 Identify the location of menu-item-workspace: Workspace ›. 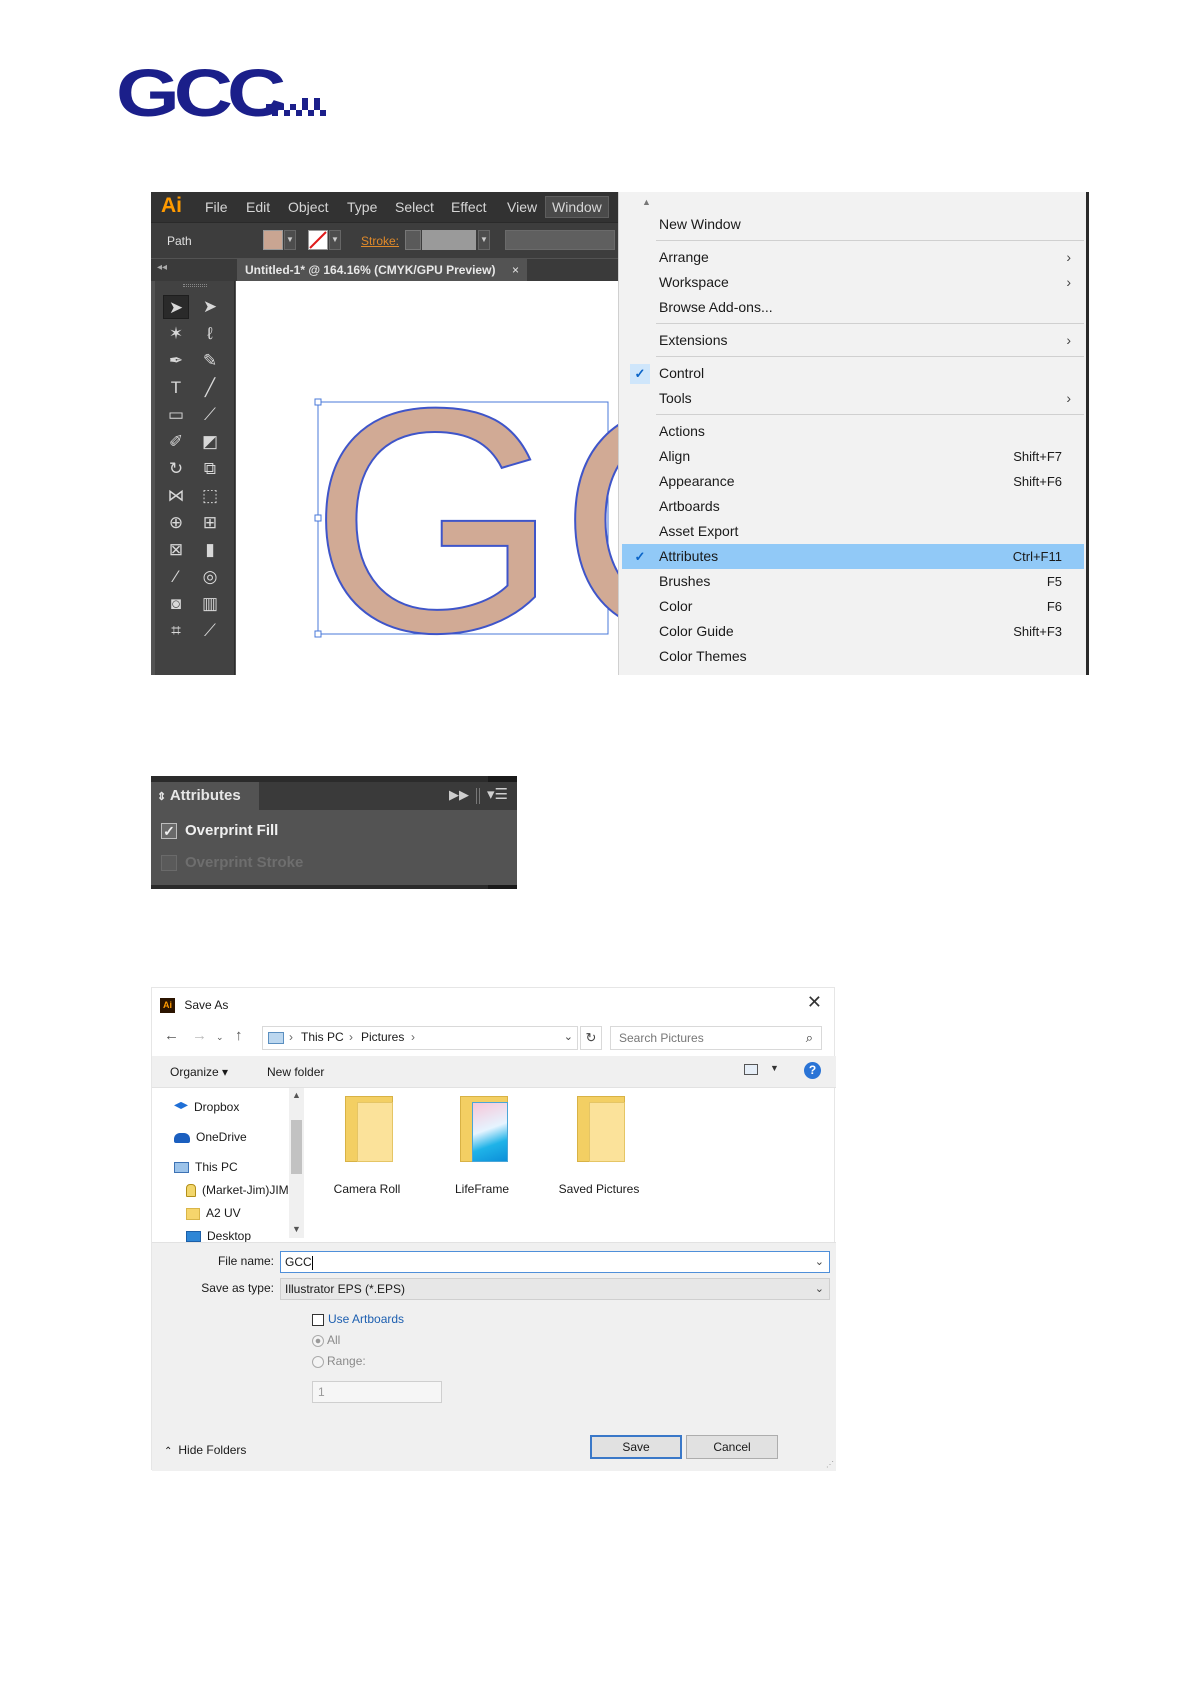
(853, 282).